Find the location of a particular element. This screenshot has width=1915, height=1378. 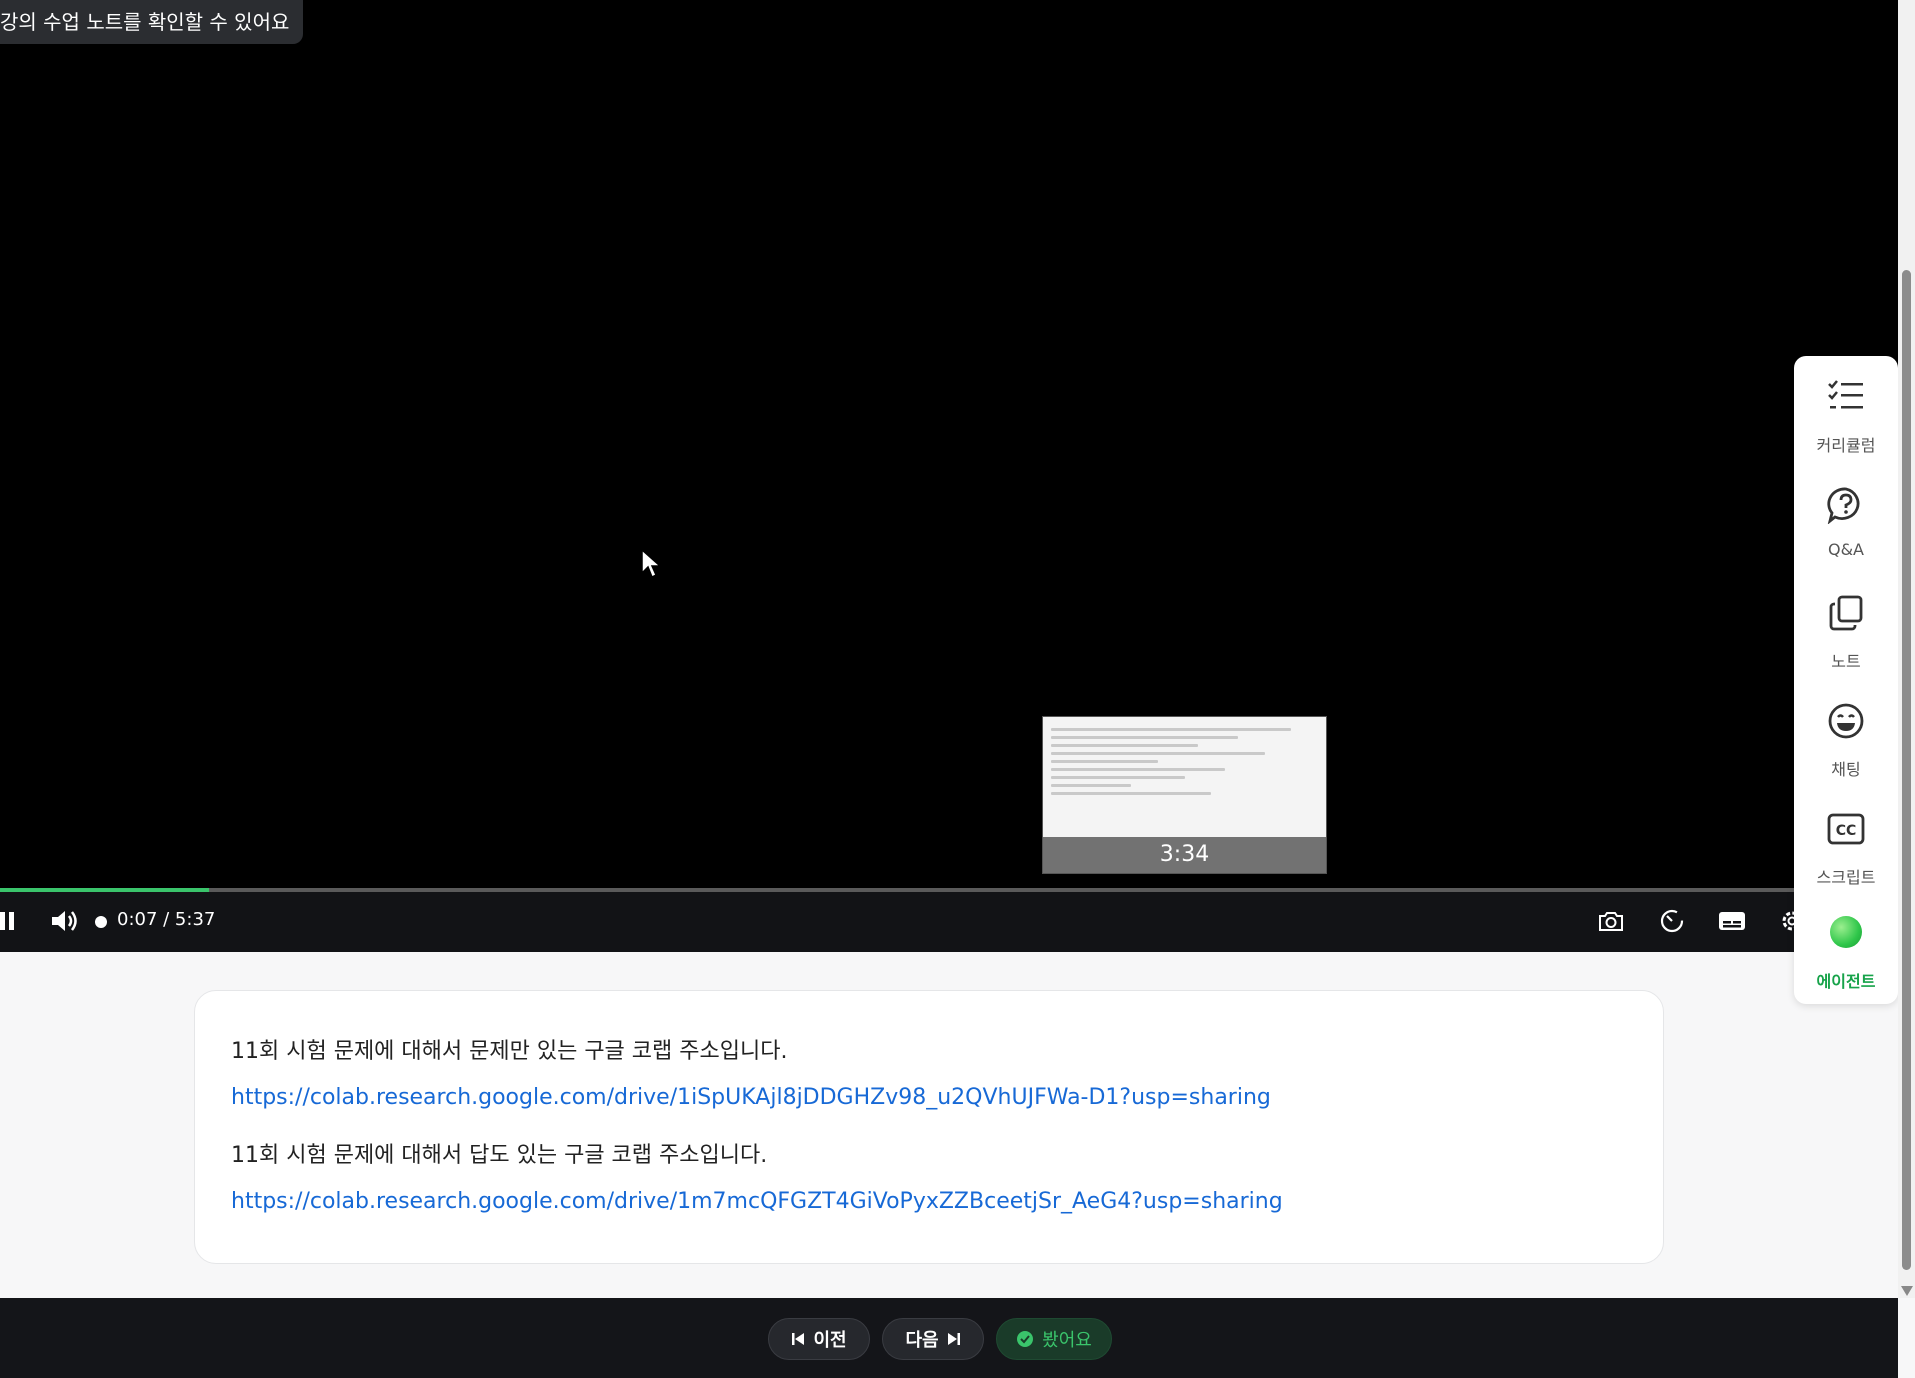

volume-icon is located at coordinates (64, 921).